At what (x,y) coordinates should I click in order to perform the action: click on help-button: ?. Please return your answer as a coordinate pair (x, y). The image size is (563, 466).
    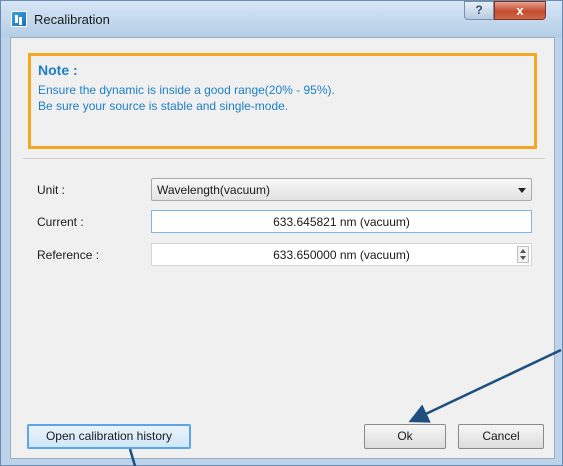
    Looking at the image, I should click on (479, 10).